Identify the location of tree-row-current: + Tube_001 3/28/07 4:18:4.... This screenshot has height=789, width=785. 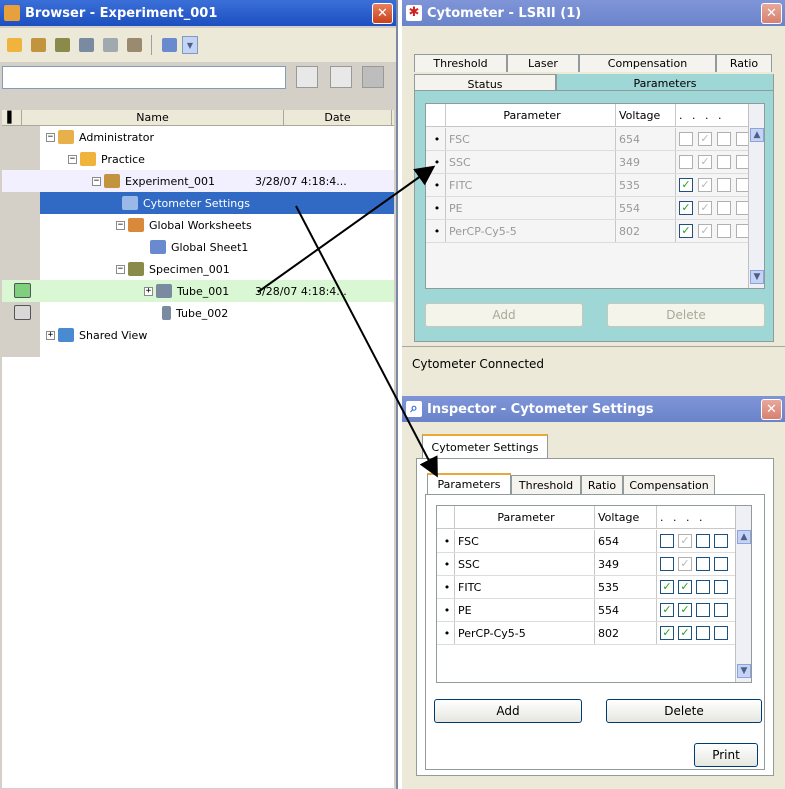
(198, 291).